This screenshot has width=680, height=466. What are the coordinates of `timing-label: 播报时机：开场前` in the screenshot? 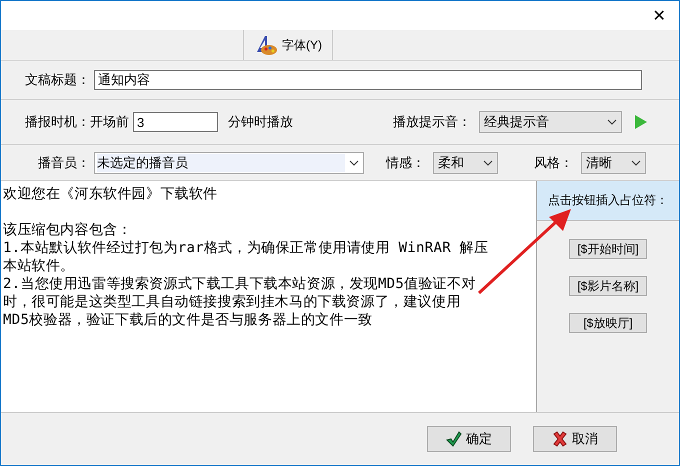 It's located at (77, 122).